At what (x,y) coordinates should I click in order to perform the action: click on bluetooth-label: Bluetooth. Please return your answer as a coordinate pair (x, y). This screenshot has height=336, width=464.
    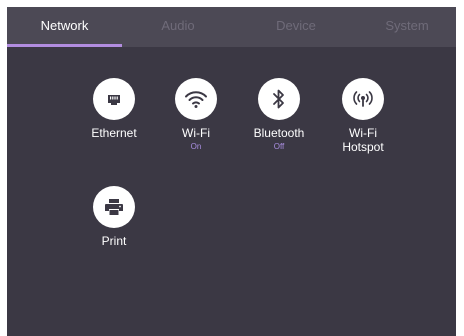
    Looking at the image, I should click on (279, 133).